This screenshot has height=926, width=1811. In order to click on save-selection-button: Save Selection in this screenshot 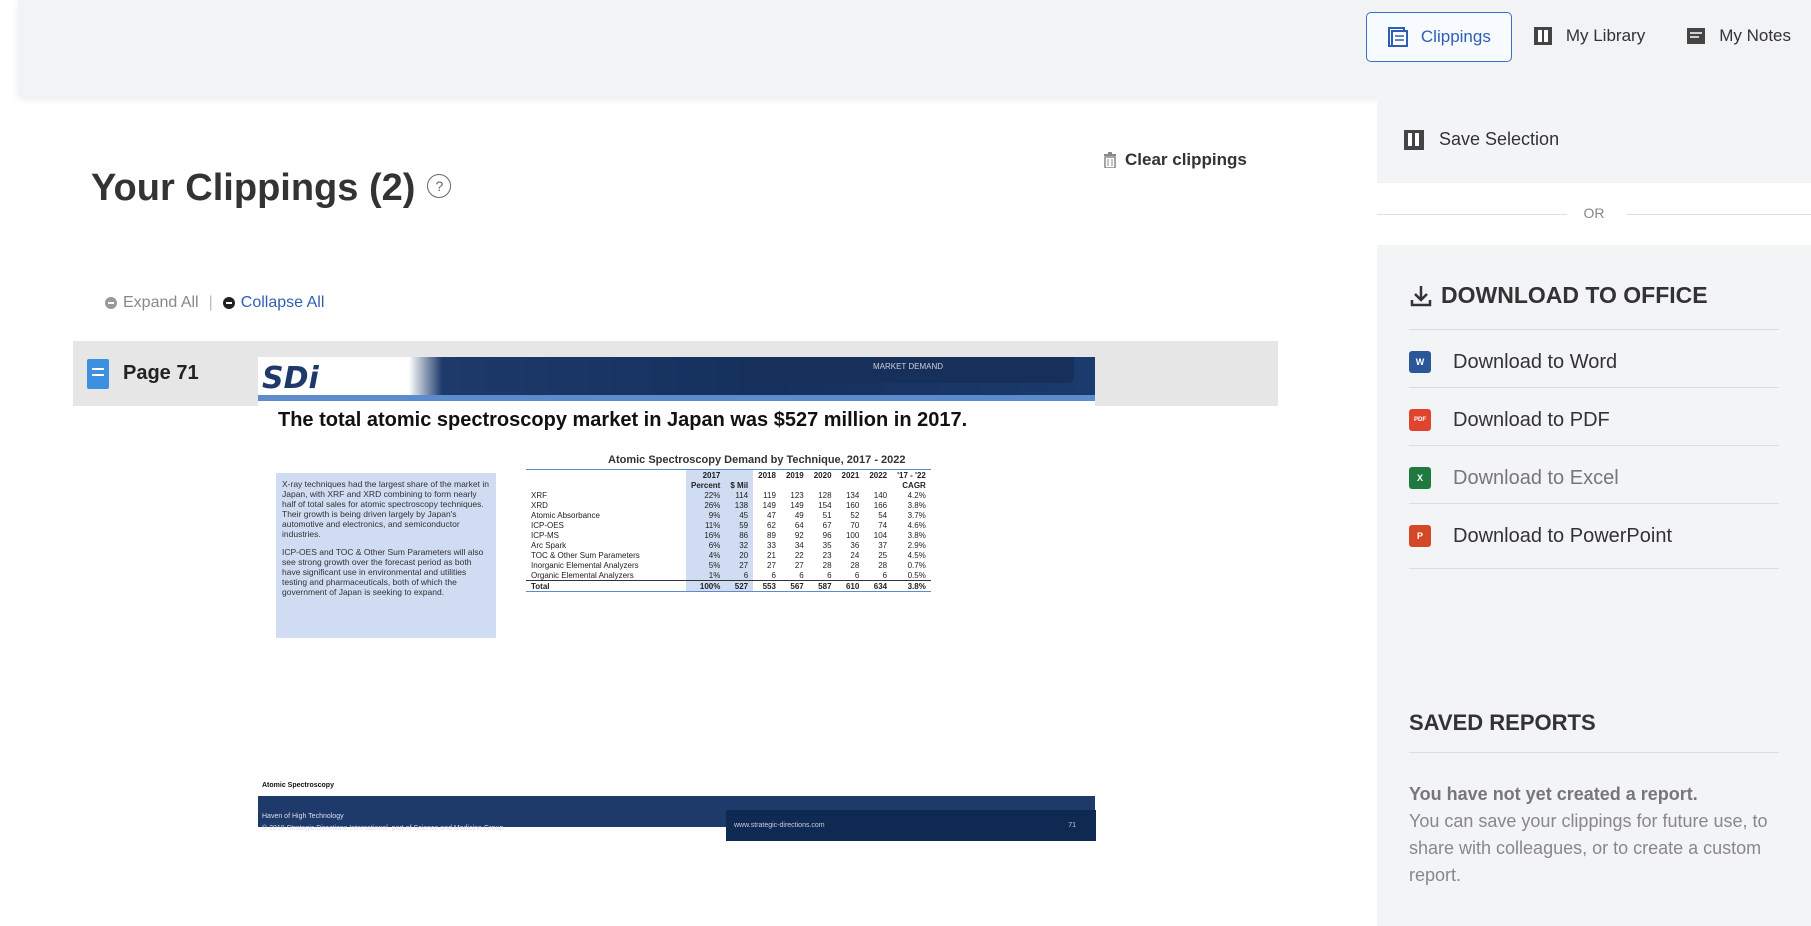, I will do `click(1594, 139)`.